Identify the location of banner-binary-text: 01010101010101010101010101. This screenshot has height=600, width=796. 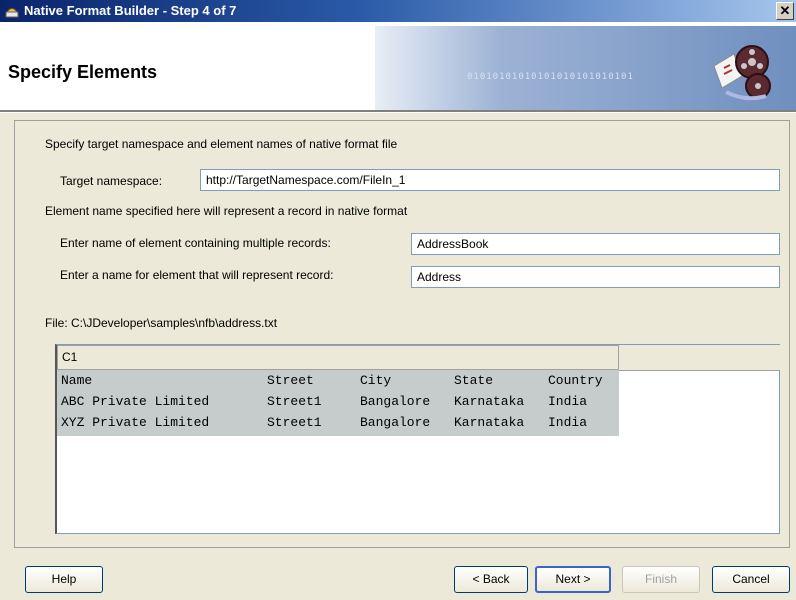
(550, 77).